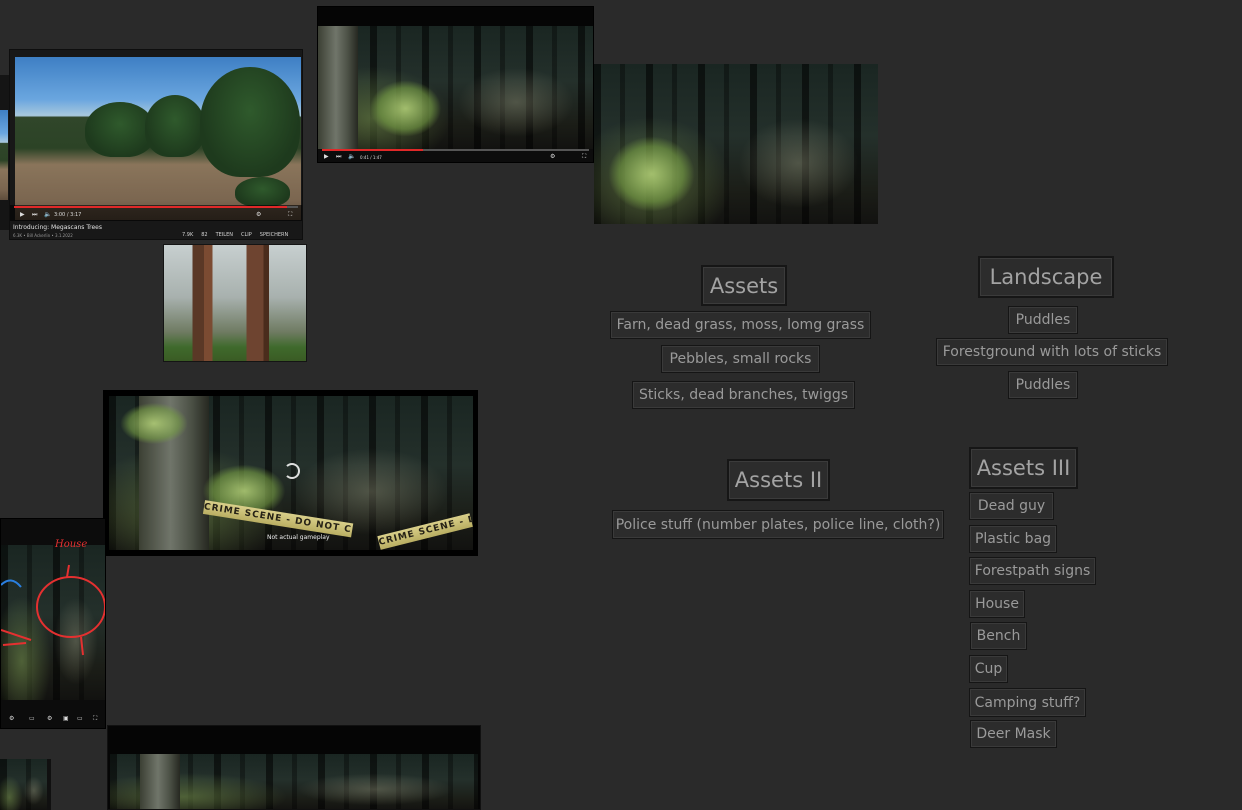 This screenshot has height=810, width=1242. What do you see at coordinates (1013, 539) in the screenshot?
I see `note-item: Plastic bag` at bounding box center [1013, 539].